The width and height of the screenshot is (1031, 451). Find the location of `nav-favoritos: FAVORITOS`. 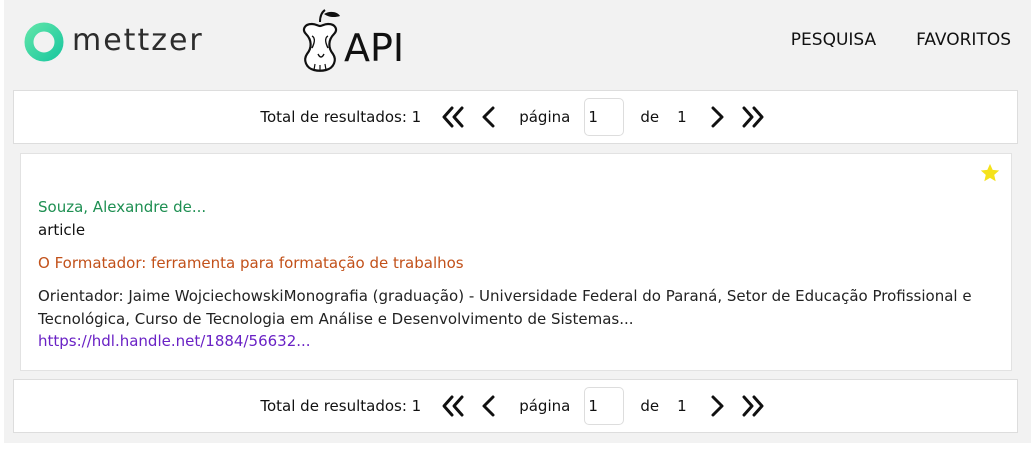

nav-favoritos: FAVORITOS is located at coordinates (963, 40).